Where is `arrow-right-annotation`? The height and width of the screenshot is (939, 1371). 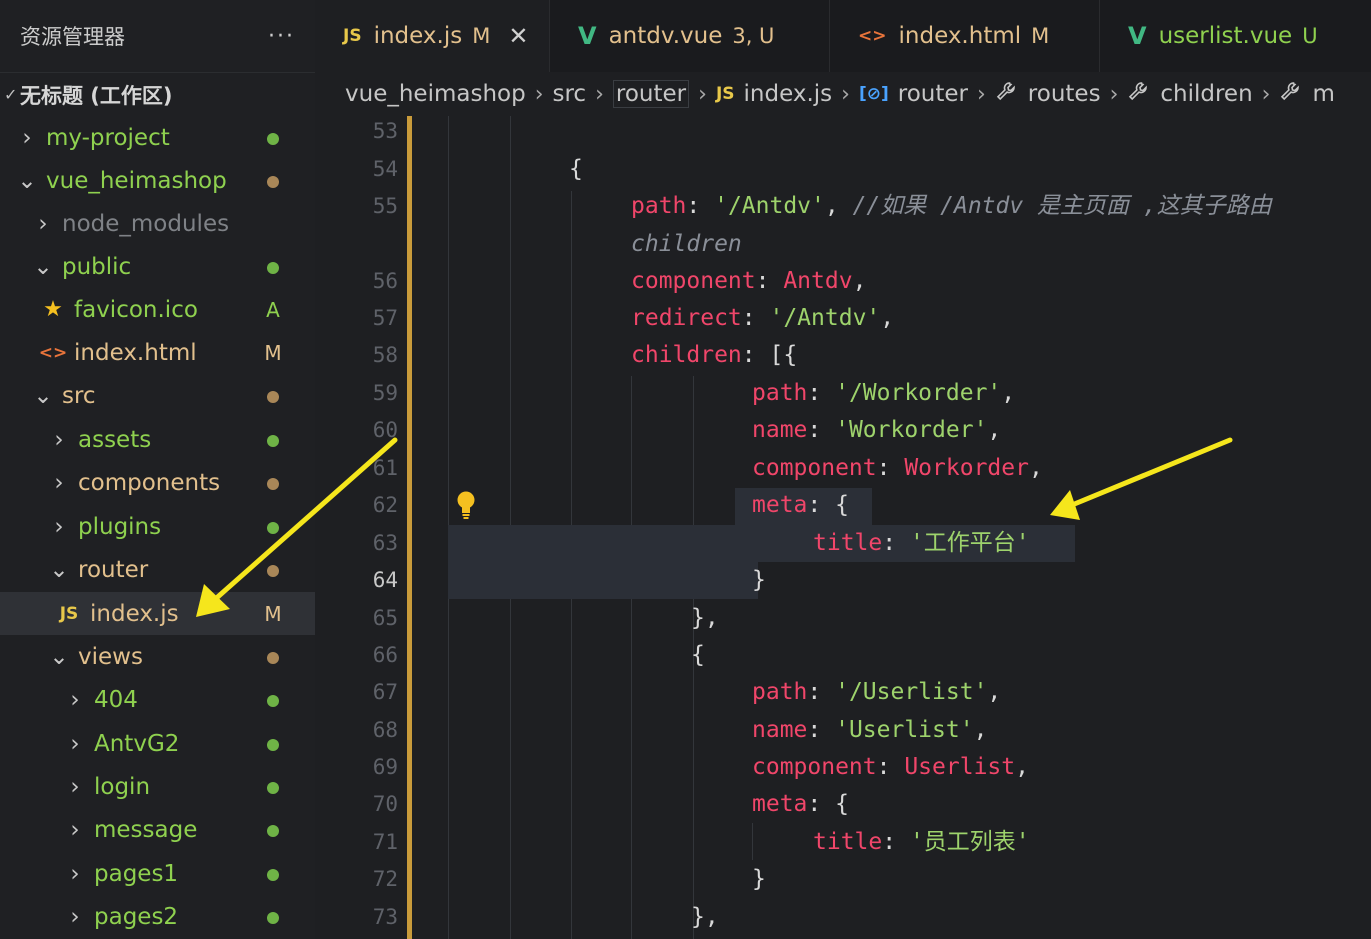 arrow-right-annotation is located at coordinates (1141, 478).